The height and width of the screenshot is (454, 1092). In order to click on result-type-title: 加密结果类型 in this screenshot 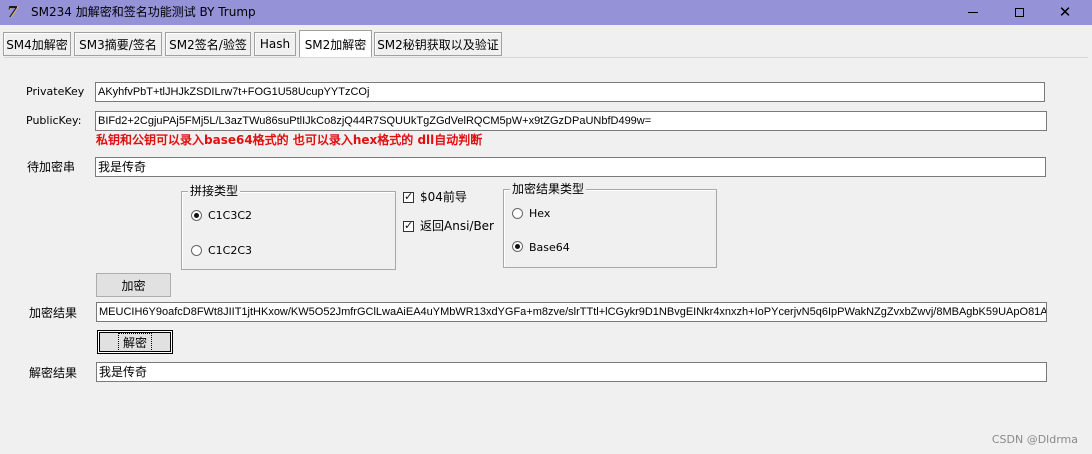, I will do `click(548, 189)`.